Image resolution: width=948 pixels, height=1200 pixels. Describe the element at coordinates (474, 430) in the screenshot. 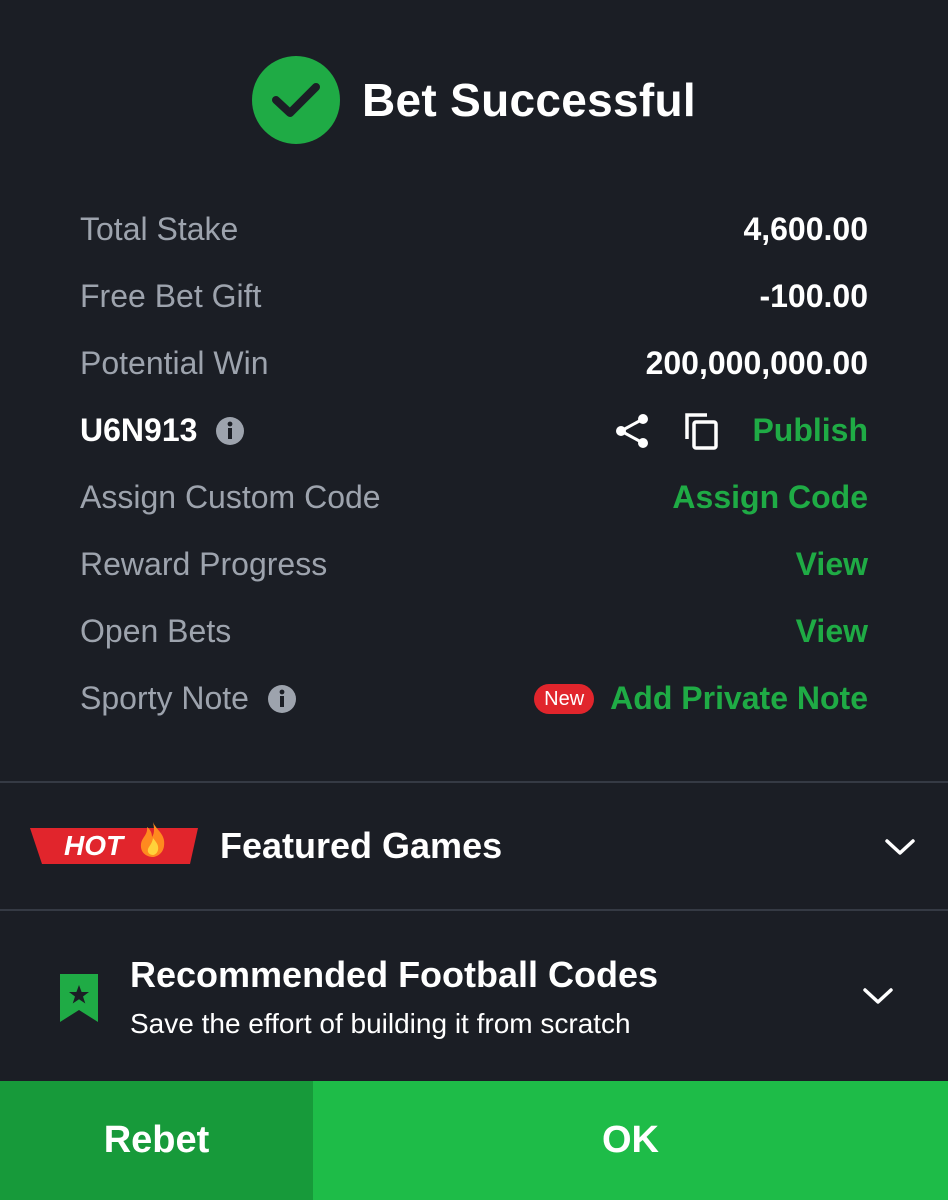

I see `booking-code-row: U6N913 Publish` at that location.